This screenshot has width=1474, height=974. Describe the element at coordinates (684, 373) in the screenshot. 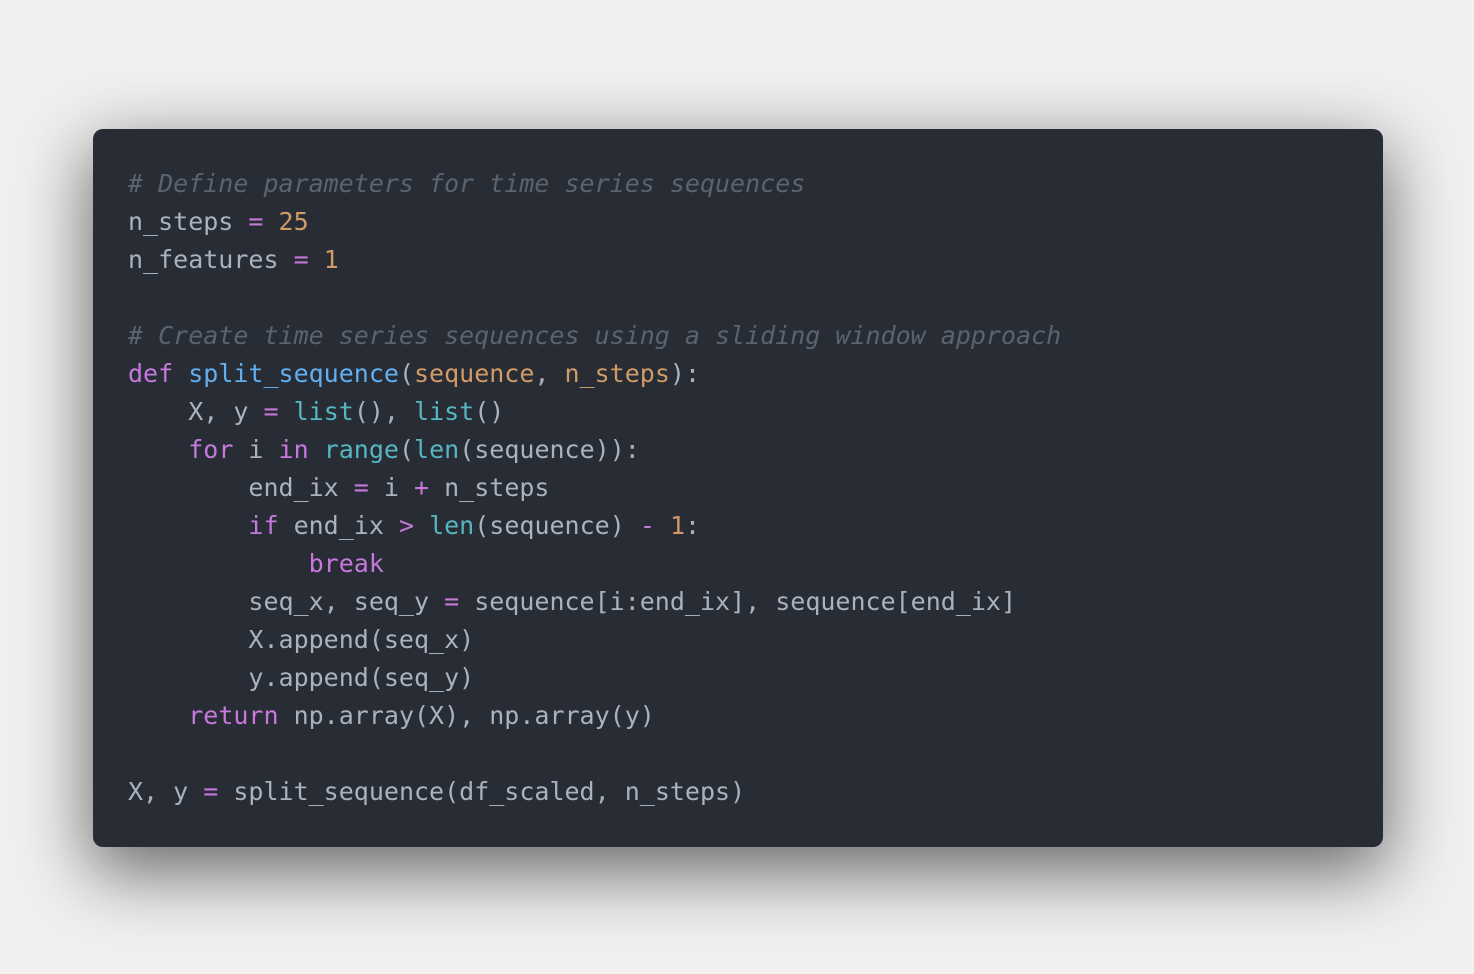

I see `code-token-text: ):` at that location.